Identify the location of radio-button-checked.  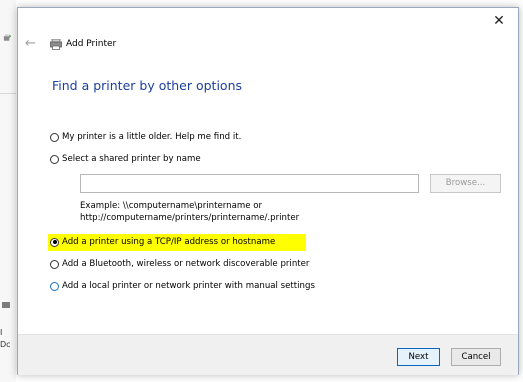
(54, 242).